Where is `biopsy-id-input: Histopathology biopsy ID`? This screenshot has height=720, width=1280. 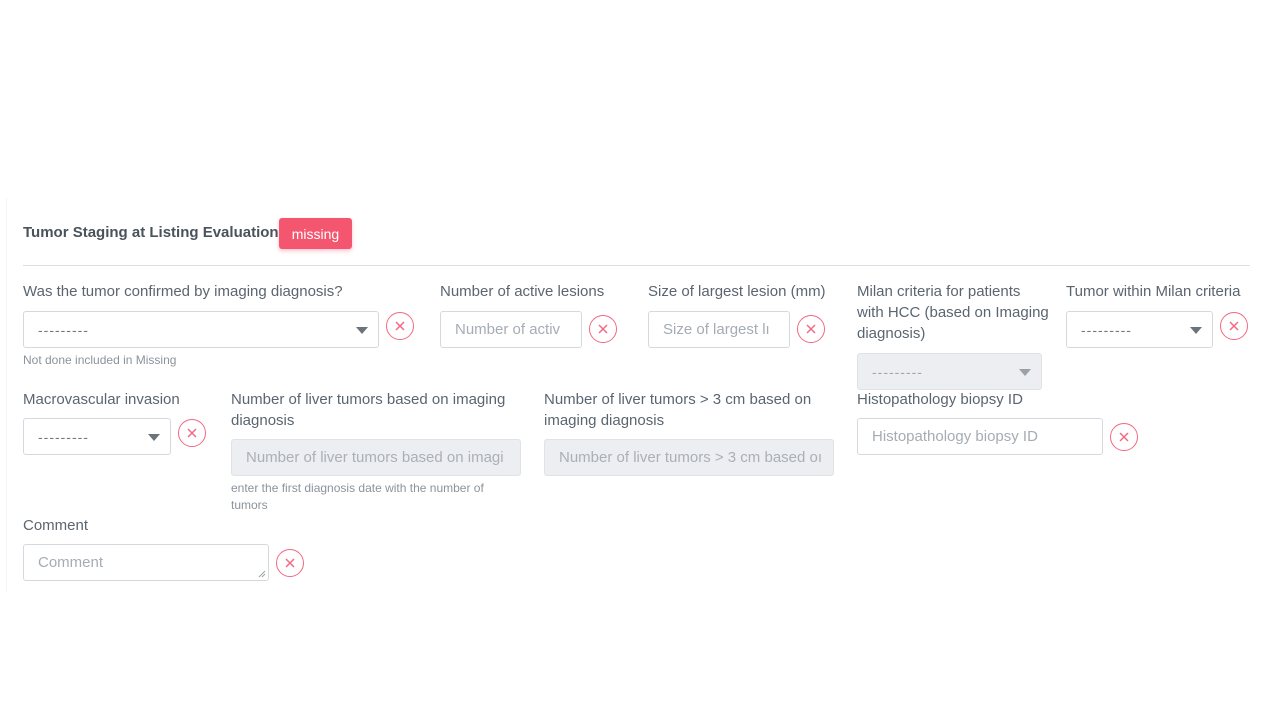
biopsy-id-input: Histopathology biopsy ID is located at coordinates (980, 436).